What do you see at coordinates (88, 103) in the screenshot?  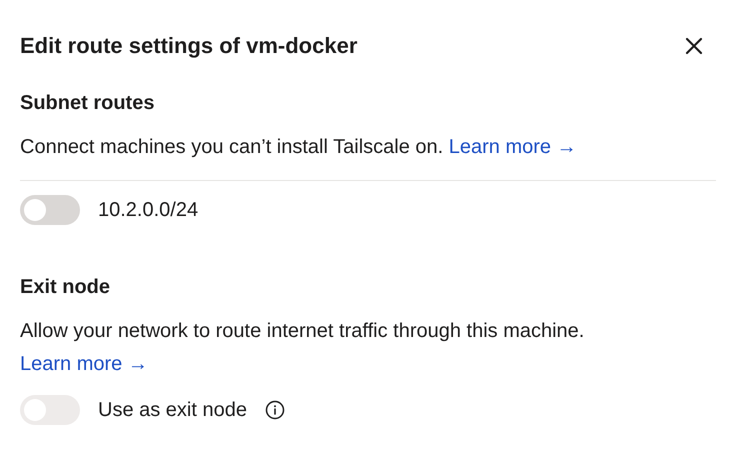 I see `section-heading: Subnet routes` at bounding box center [88, 103].